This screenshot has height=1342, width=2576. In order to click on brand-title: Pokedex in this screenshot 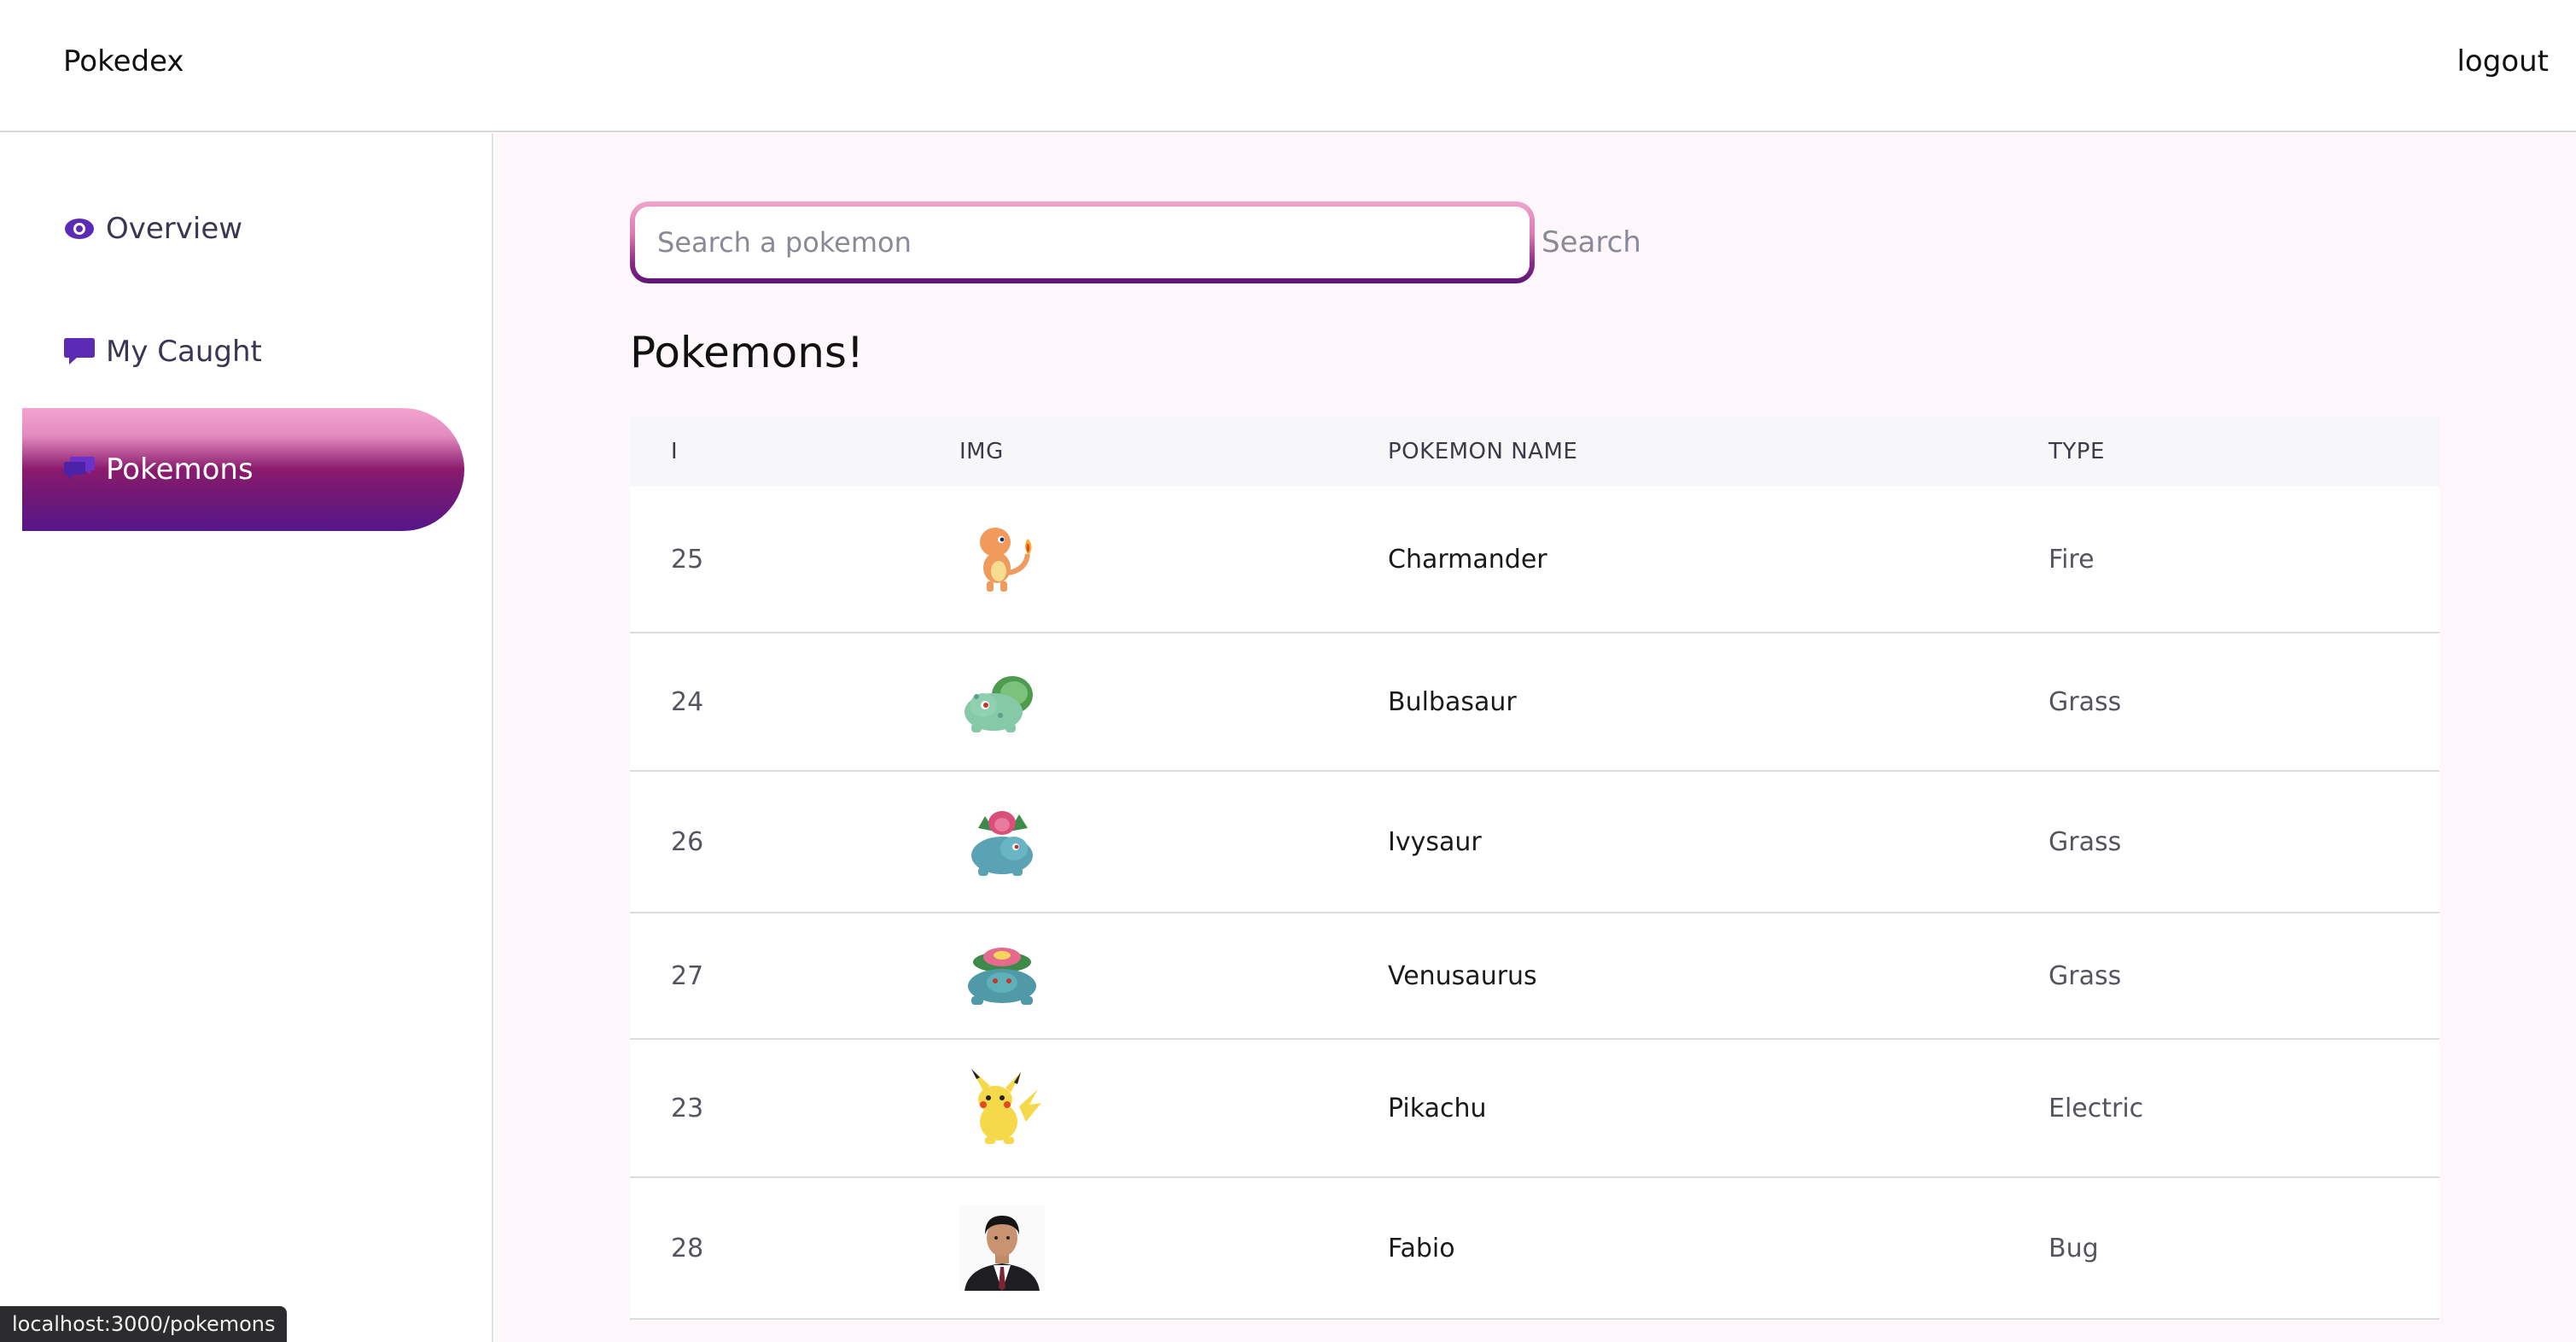, I will do `click(123, 61)`.